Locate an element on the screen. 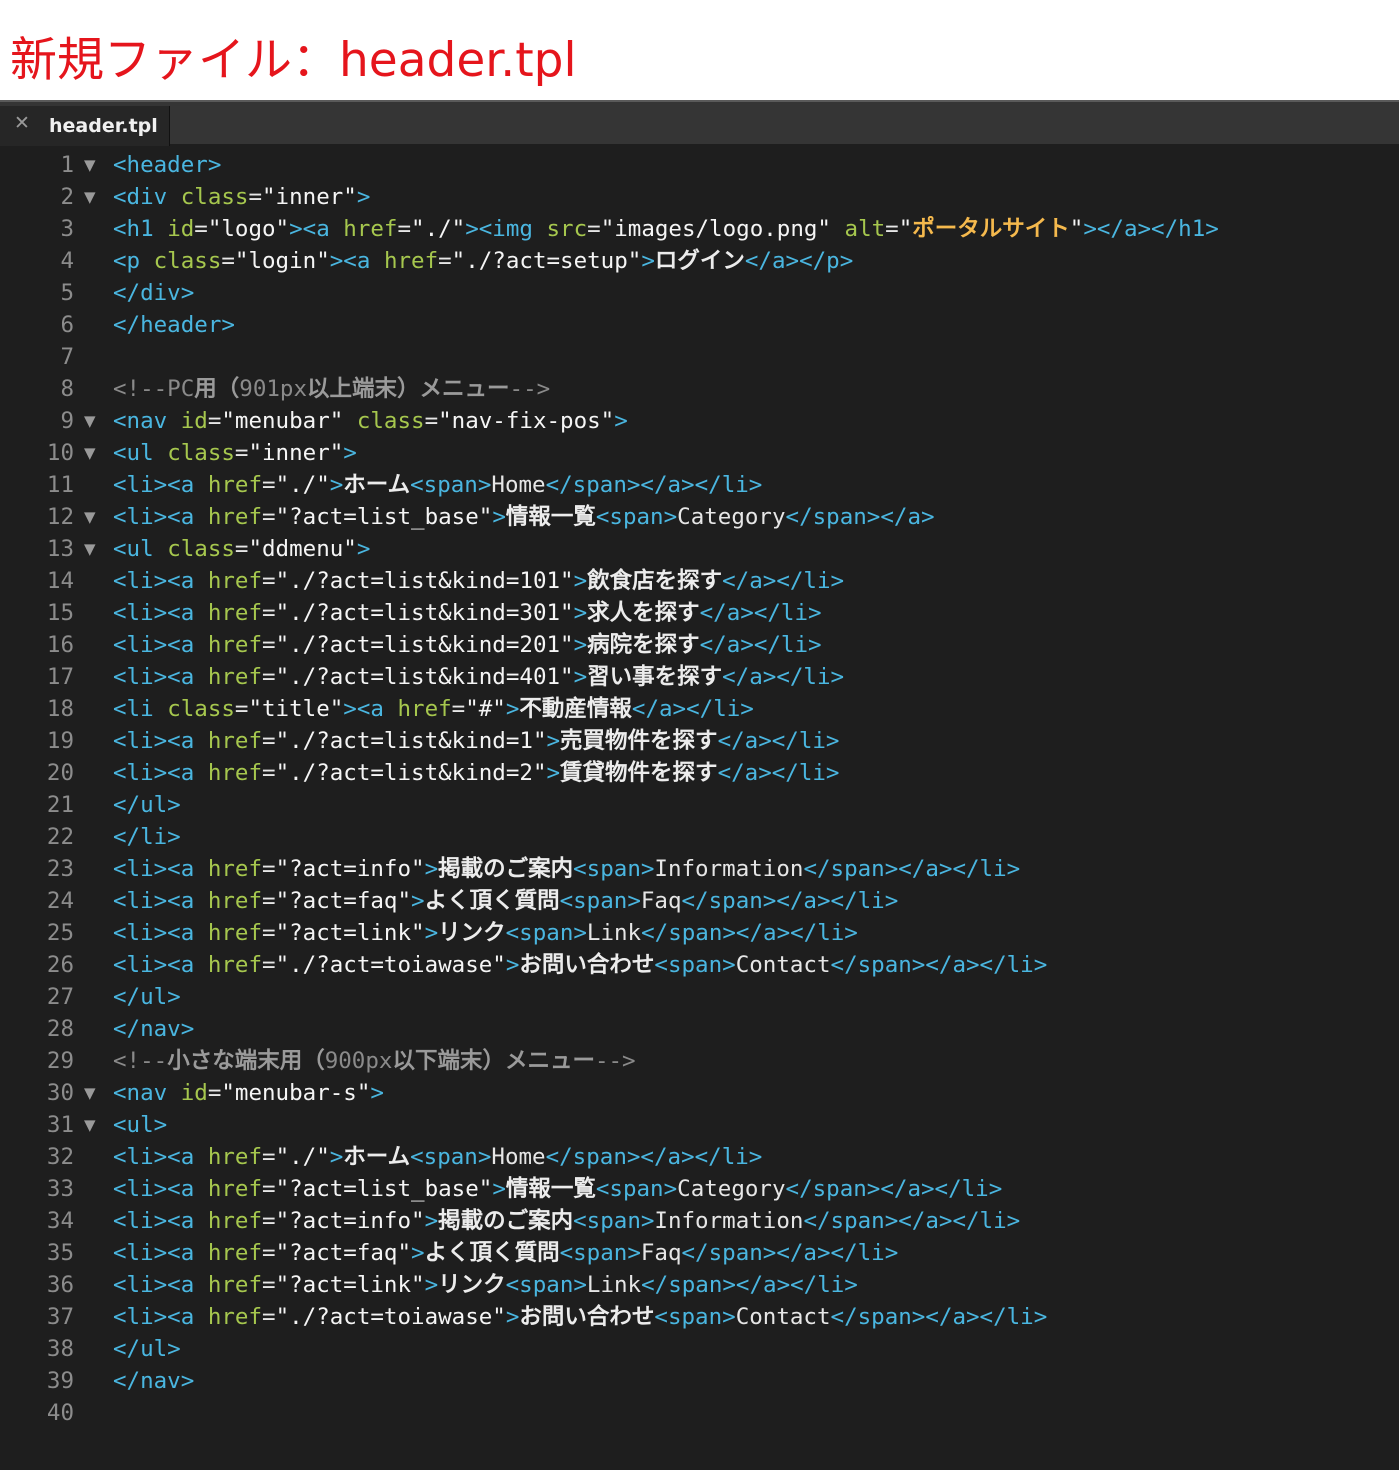 Image resolution: width=1399 pixels, height=1470 pixels. code-line: 10 ▼ <ul class="inner"> is located at coordinates (699, 453).